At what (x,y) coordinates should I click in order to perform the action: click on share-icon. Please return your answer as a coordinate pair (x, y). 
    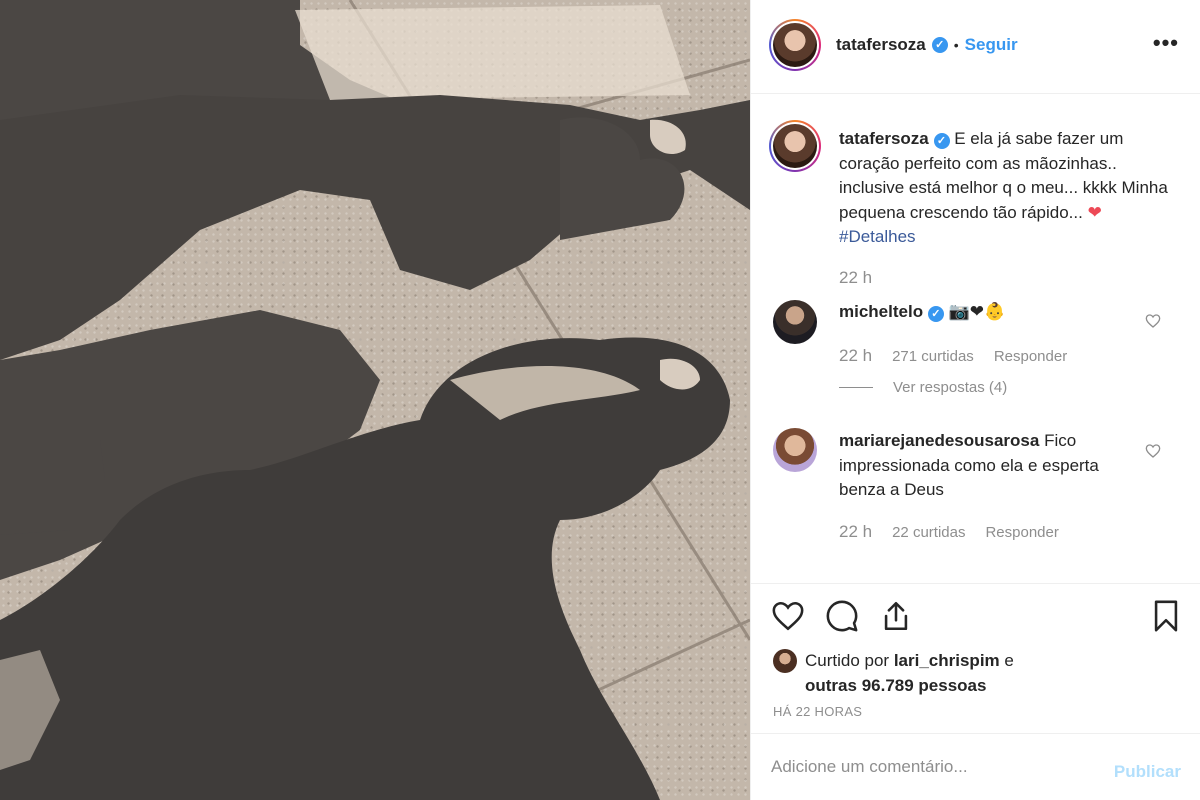
    Looking at the image, I should click on (896, 616).